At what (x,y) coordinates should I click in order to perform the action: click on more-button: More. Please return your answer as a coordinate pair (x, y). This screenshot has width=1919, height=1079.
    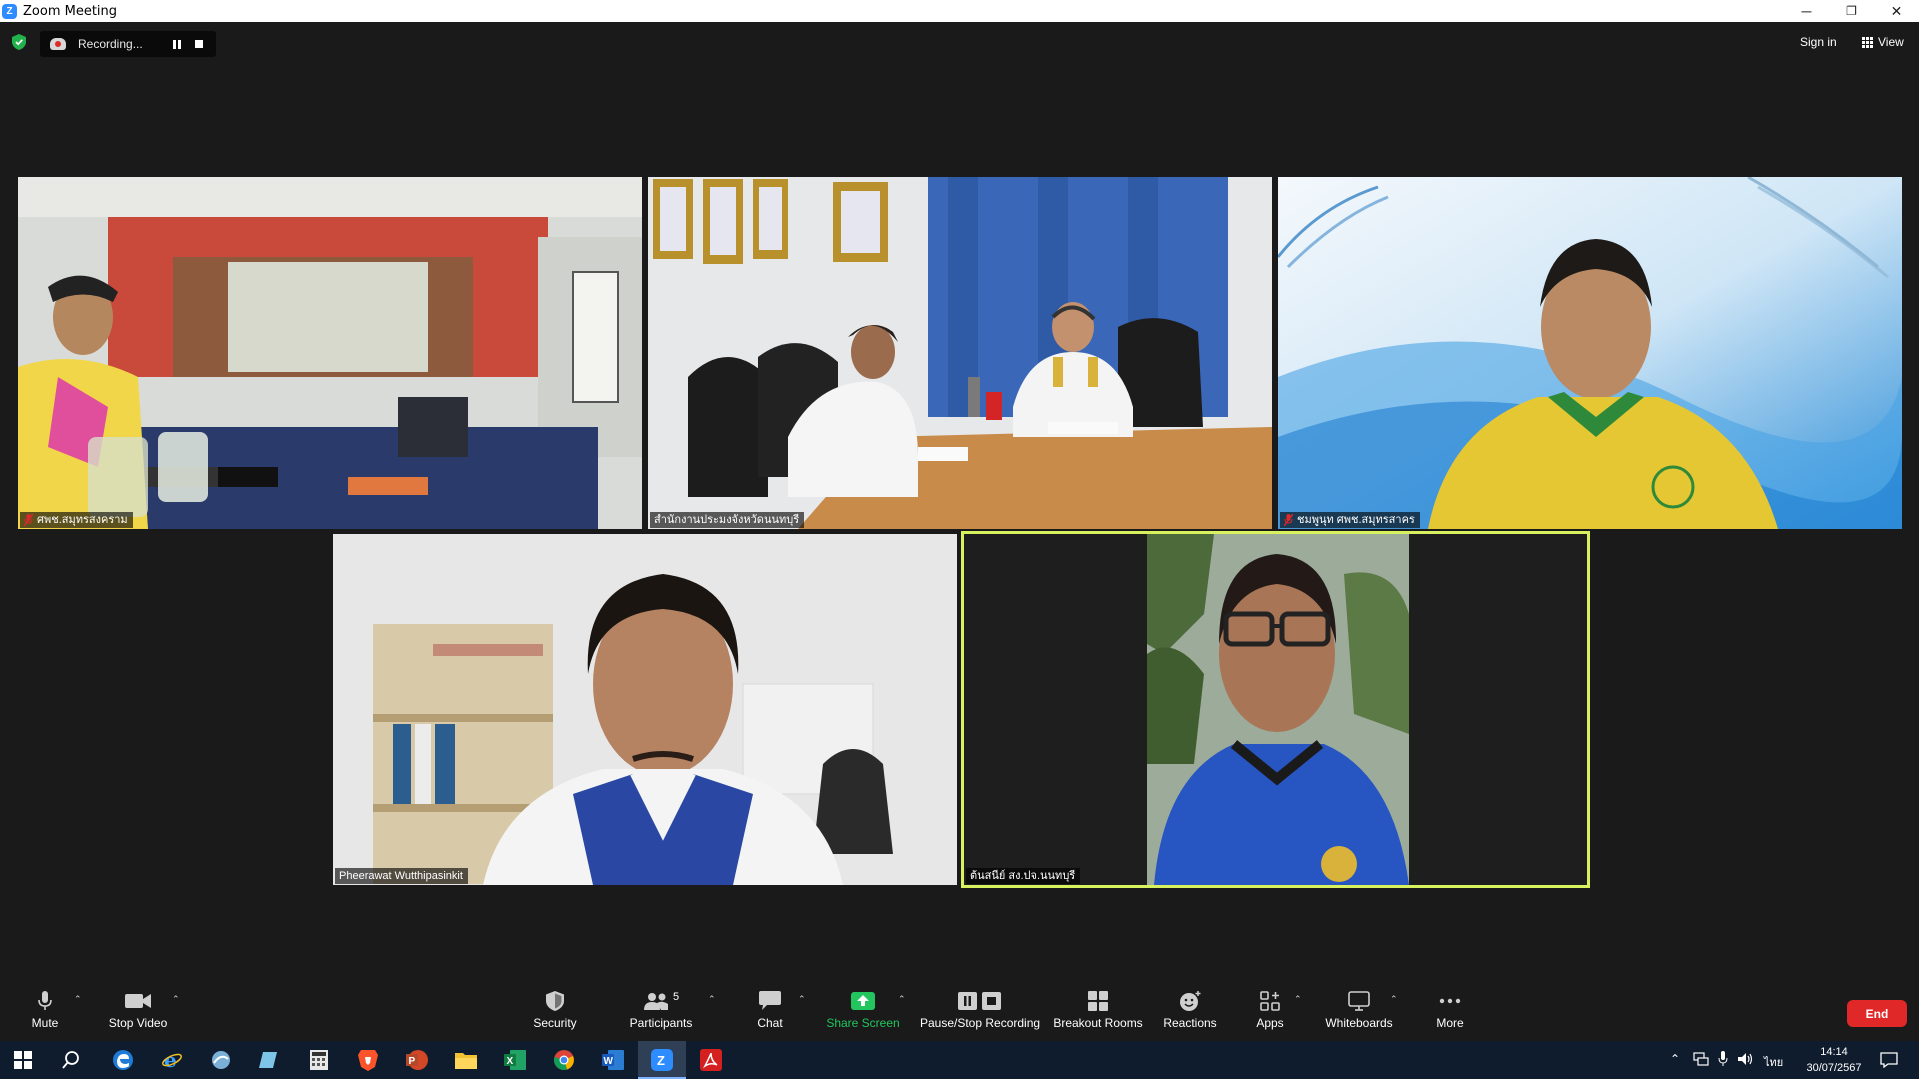
    Looking at the image, I should click on (1450, 1012).